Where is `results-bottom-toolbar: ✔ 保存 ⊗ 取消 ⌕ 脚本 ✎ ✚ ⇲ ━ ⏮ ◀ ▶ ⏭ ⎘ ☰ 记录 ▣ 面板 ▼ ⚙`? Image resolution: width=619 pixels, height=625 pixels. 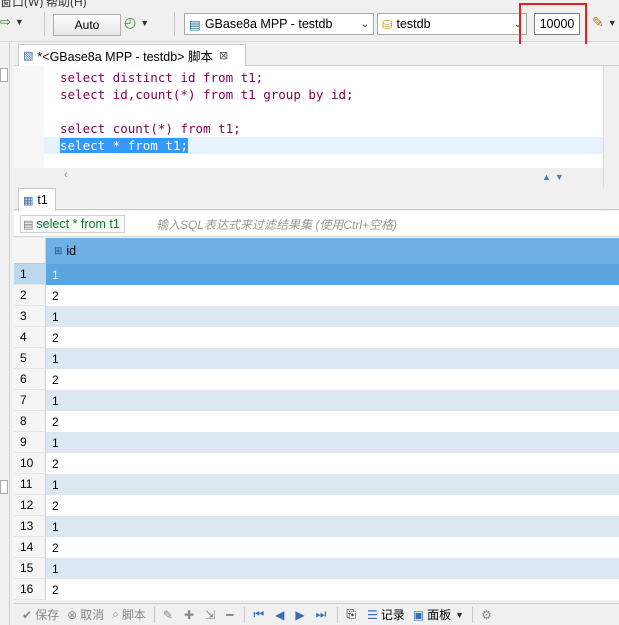
results-bottom-toolbar: ✔ 保存 ⊗ 取消 ⌕ 脚本 ✎ ✚ ⇲ ━ ⏮ ◀ ▶ ⏭ ⎘ ☰ 记录 ▣ 面板 ▼ ⚙ is located at coordinates (316, 614).